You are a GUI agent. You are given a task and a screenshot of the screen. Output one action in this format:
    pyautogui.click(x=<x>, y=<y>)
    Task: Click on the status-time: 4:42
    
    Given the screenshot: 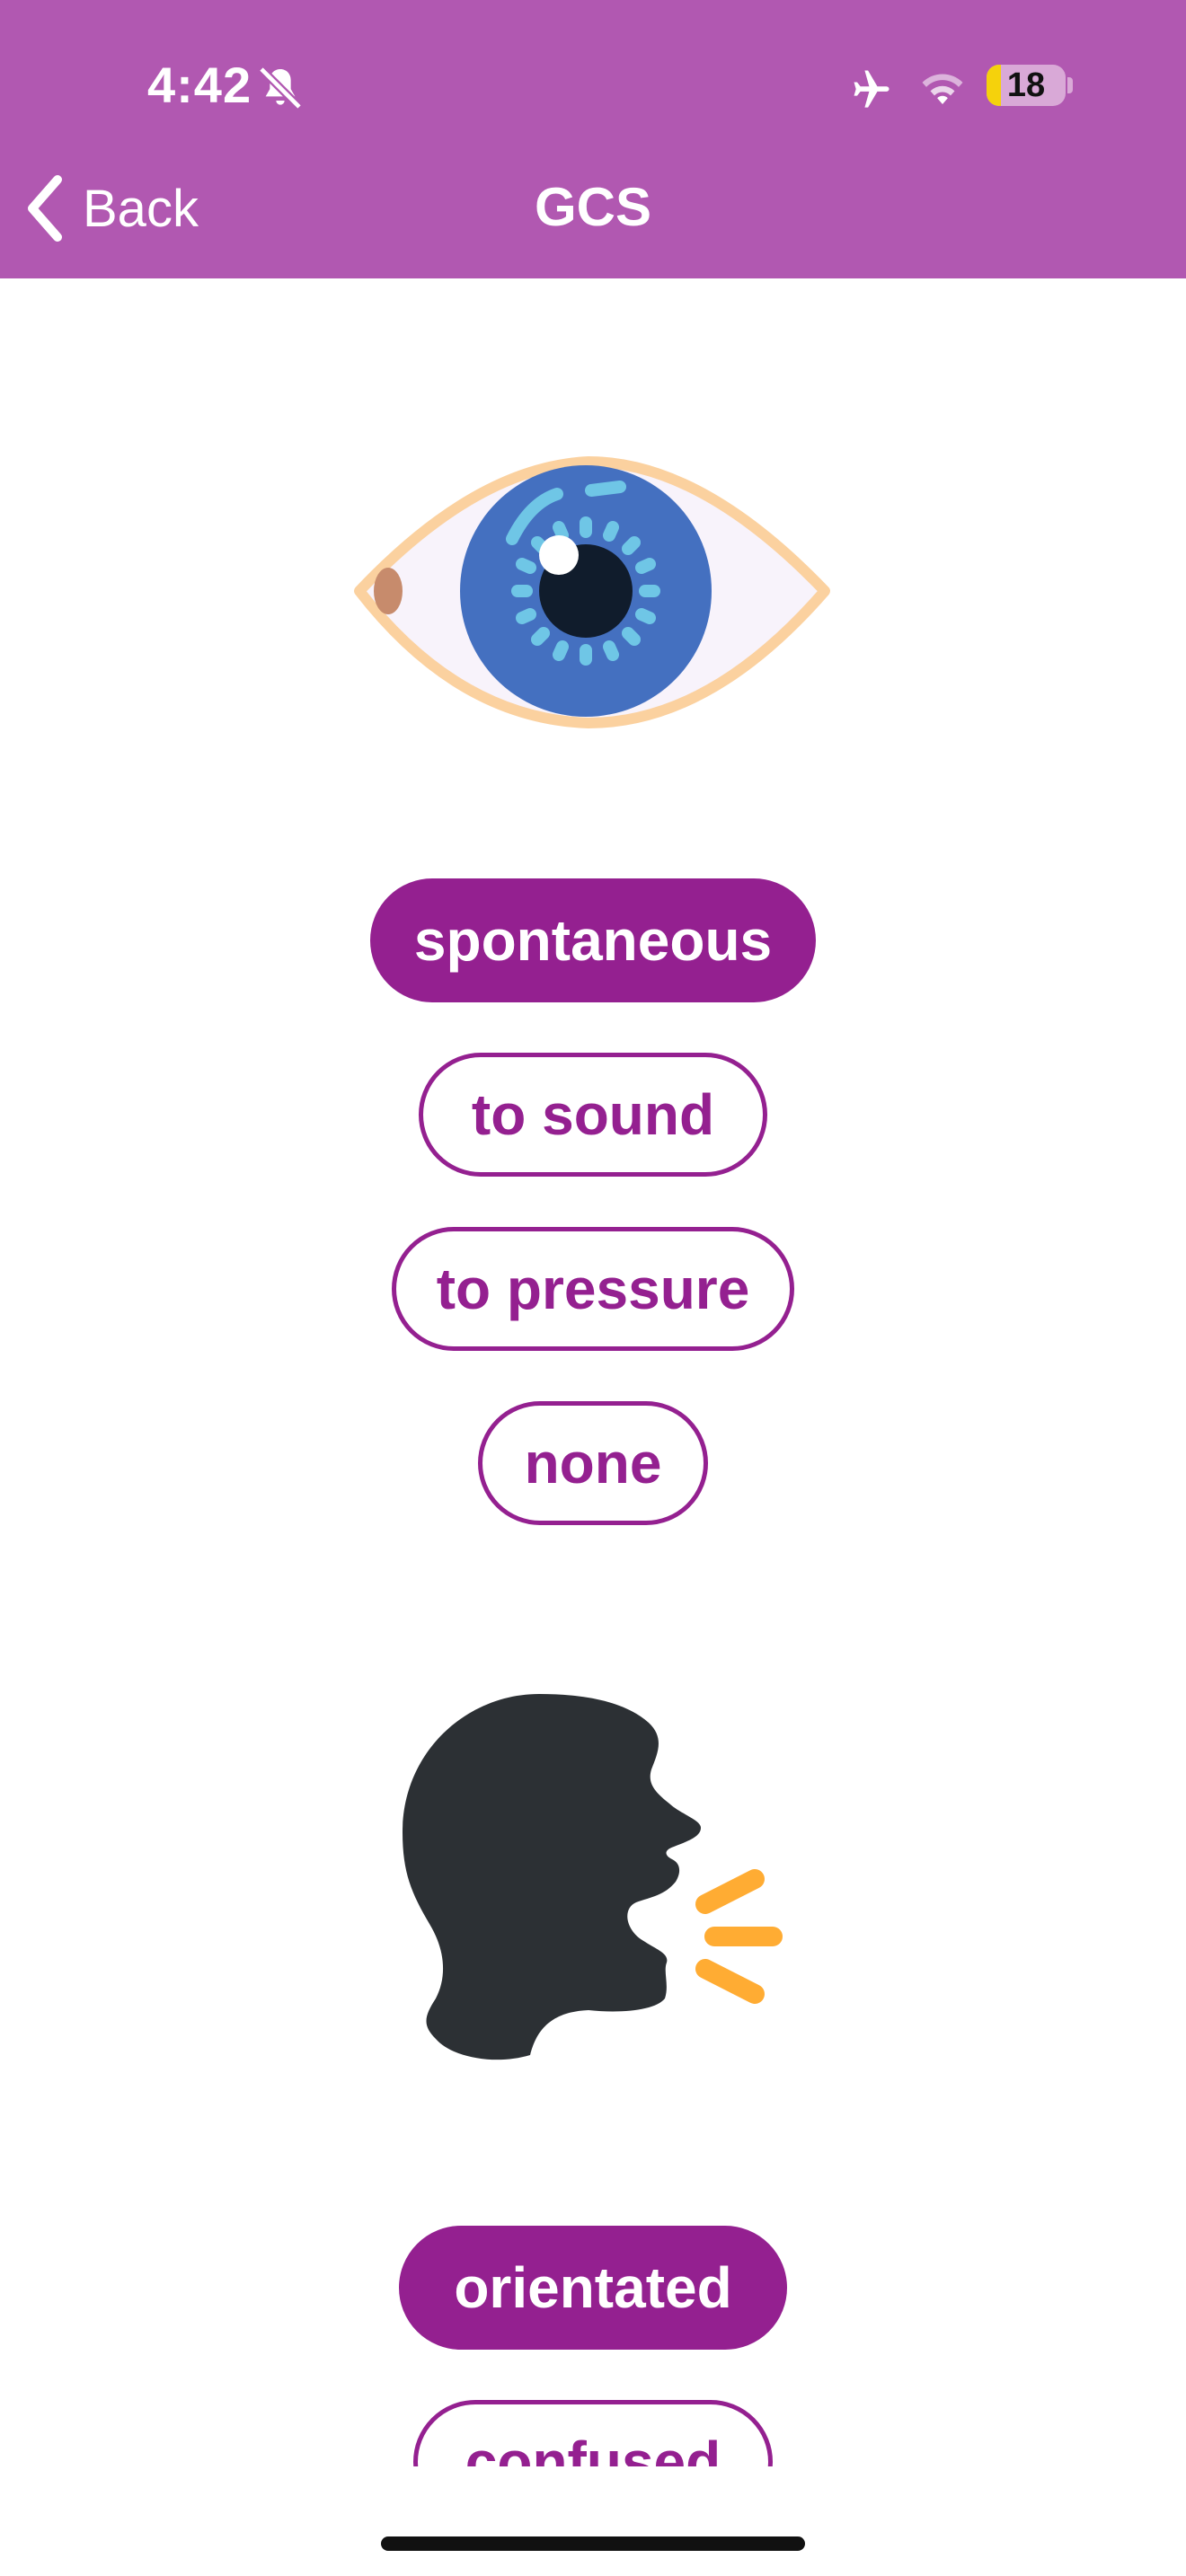 What is the action you would take?
    pyautogui.click(x=199, y=85)
    